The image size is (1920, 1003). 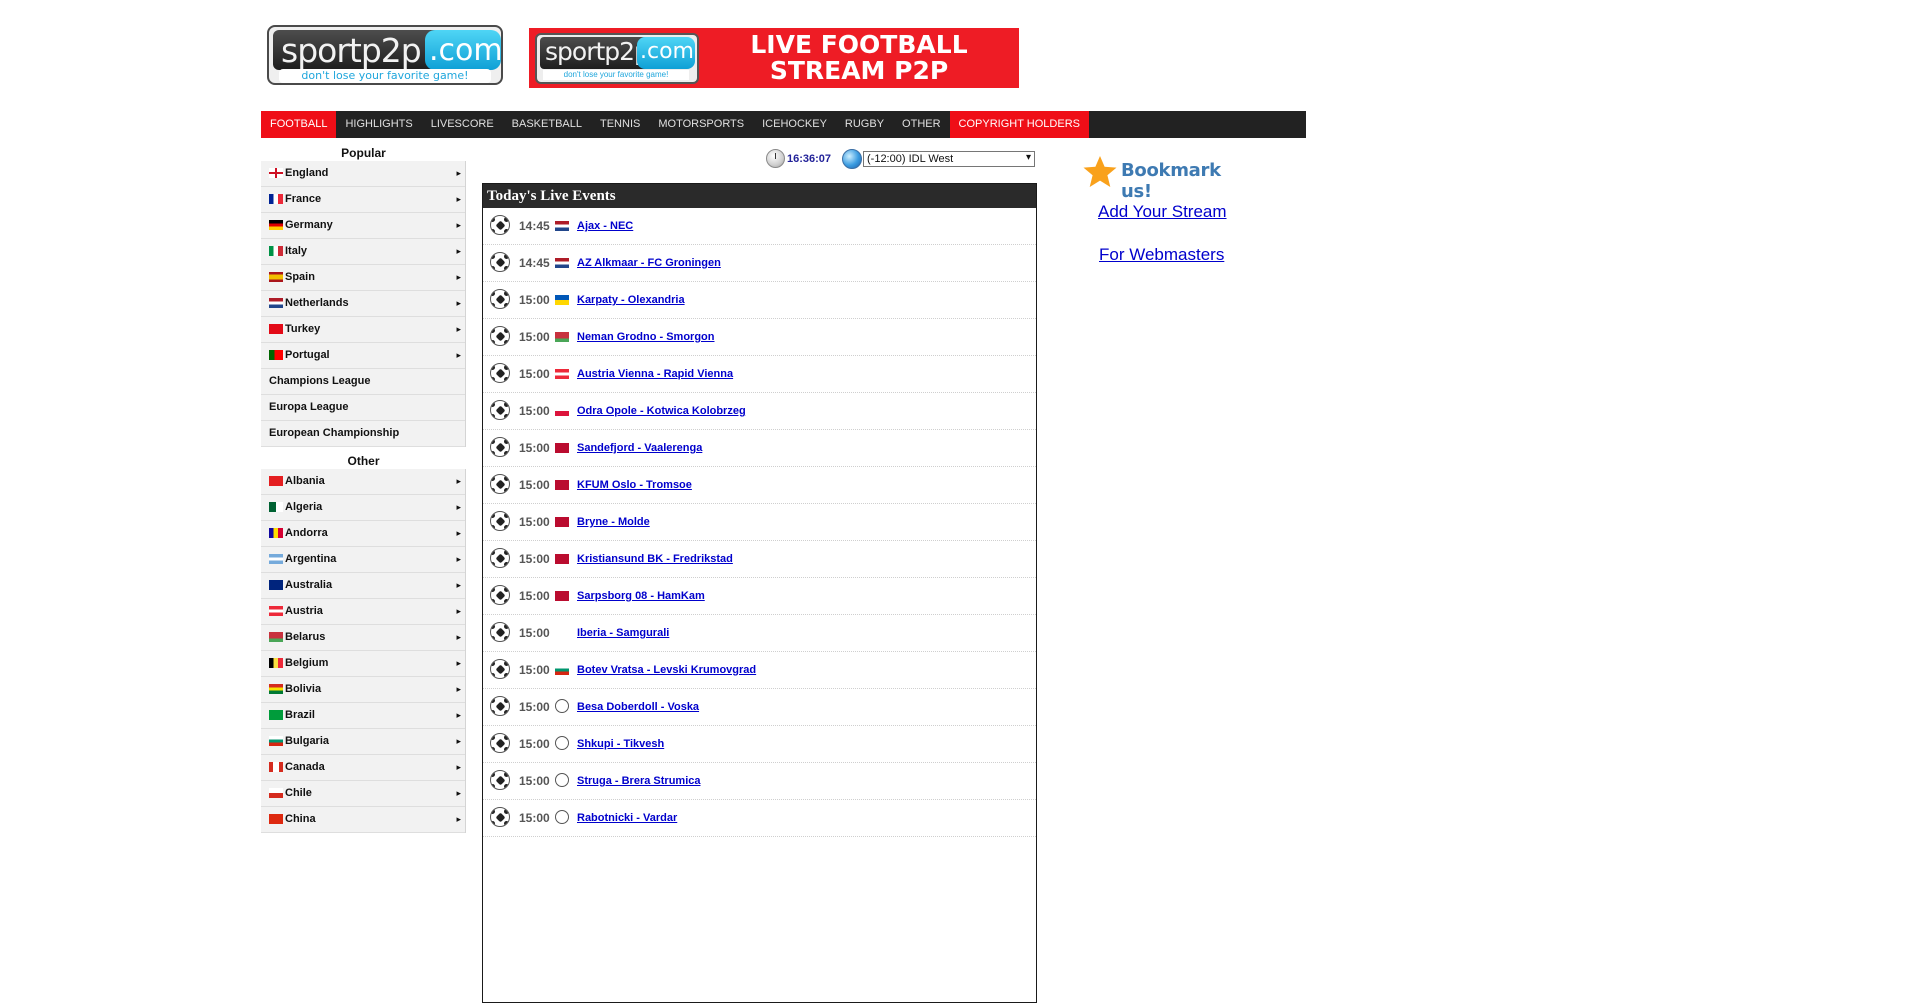 What do you see at coordinates (1019, 124) in the screenshot?
I see `nav-item-copyright-holders: COPYRIGHT HOLDERS` at bounding box center [1019, 124].